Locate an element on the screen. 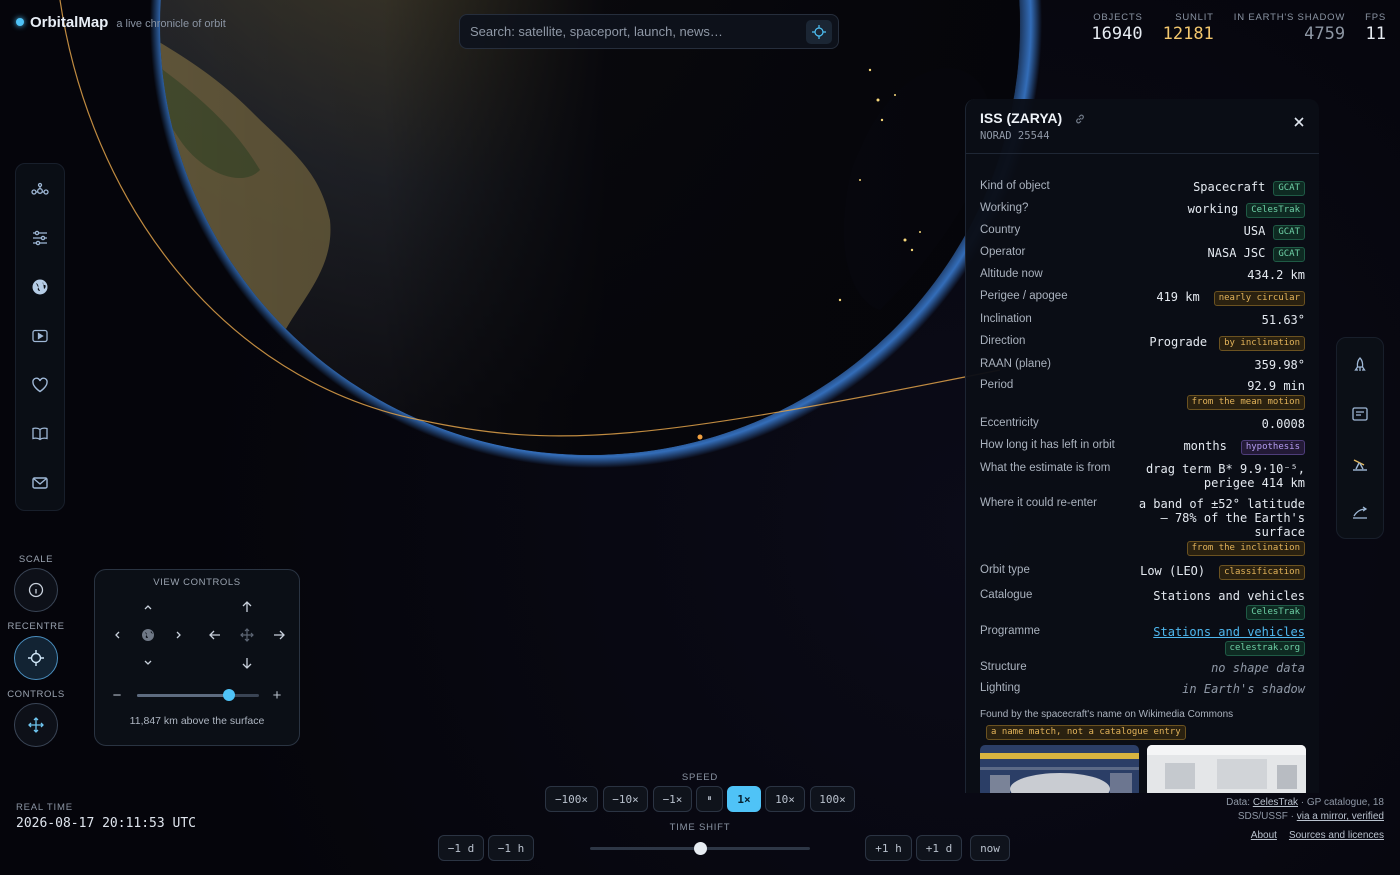 The image size is (1400, 875). pan-right-button is located at coordinates (279, 635).